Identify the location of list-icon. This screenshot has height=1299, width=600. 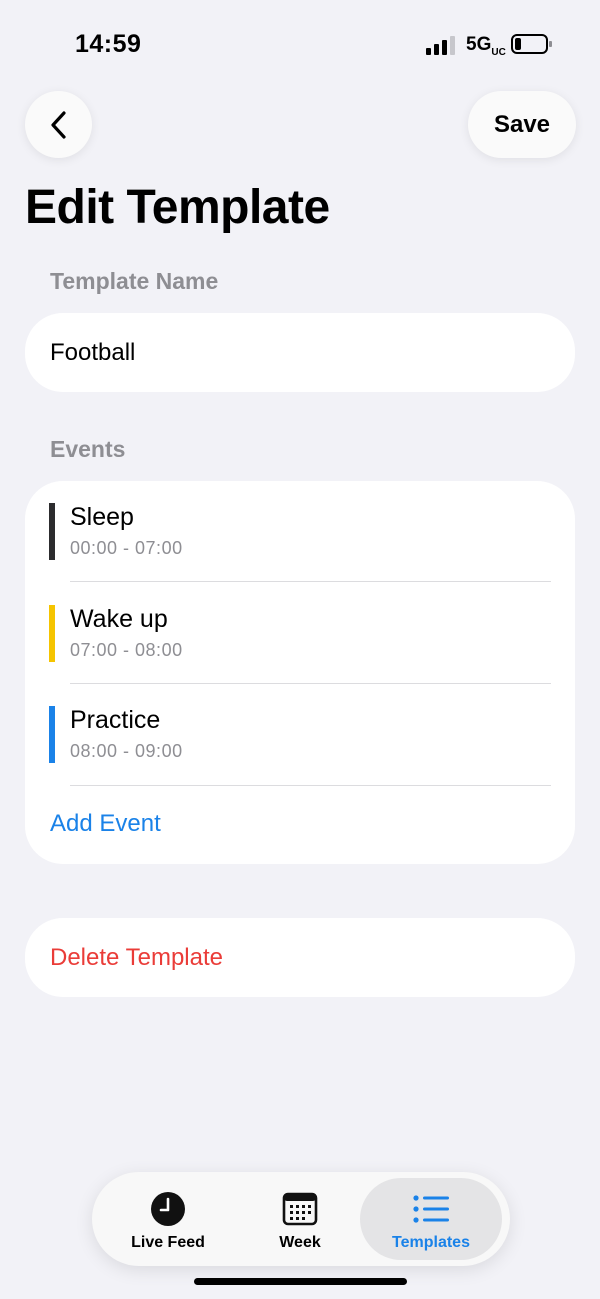
(431, 1209).